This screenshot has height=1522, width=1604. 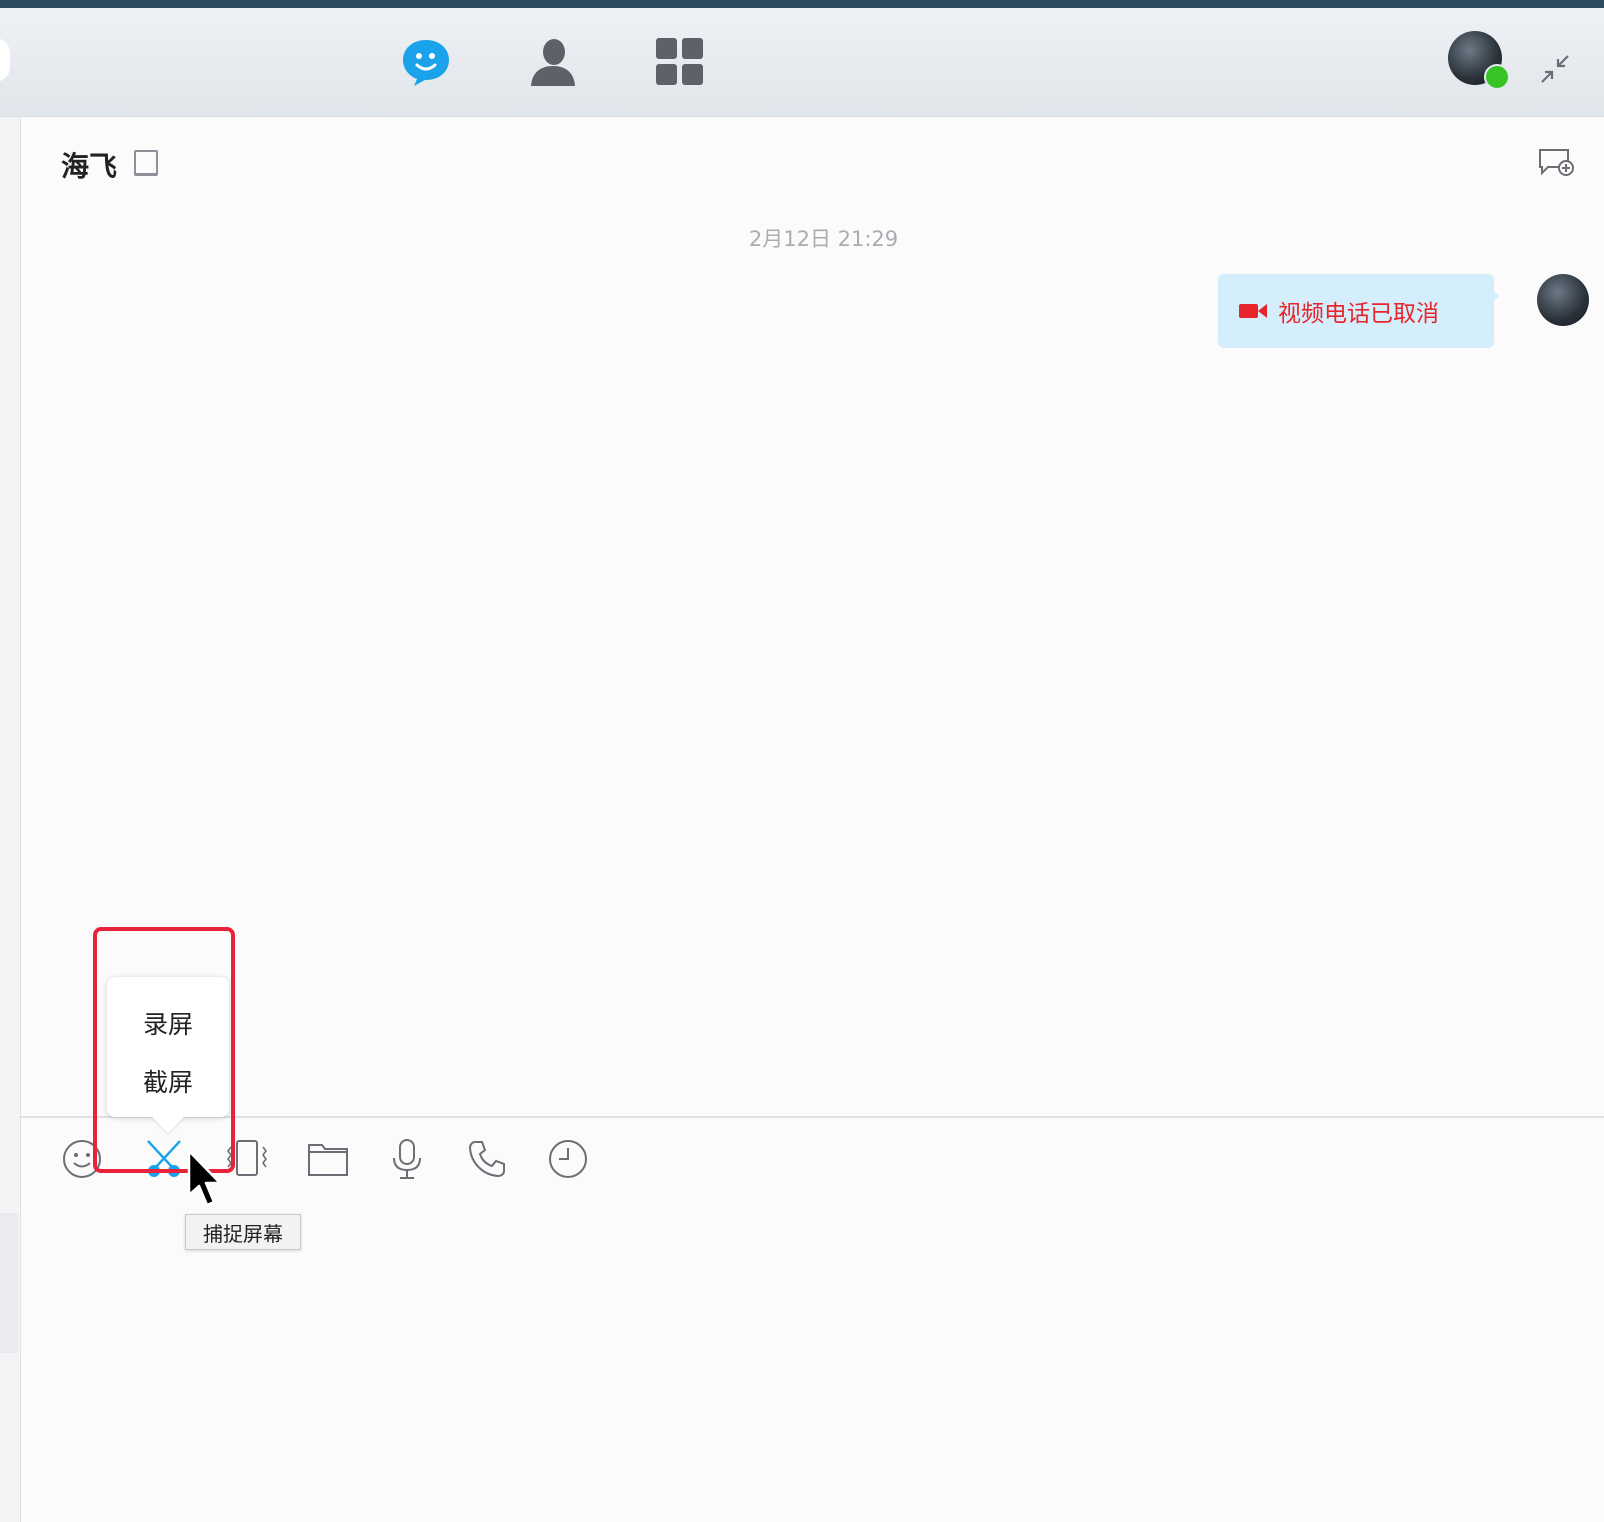 I want to click on phone-icon, so click(x=487, y=1159).